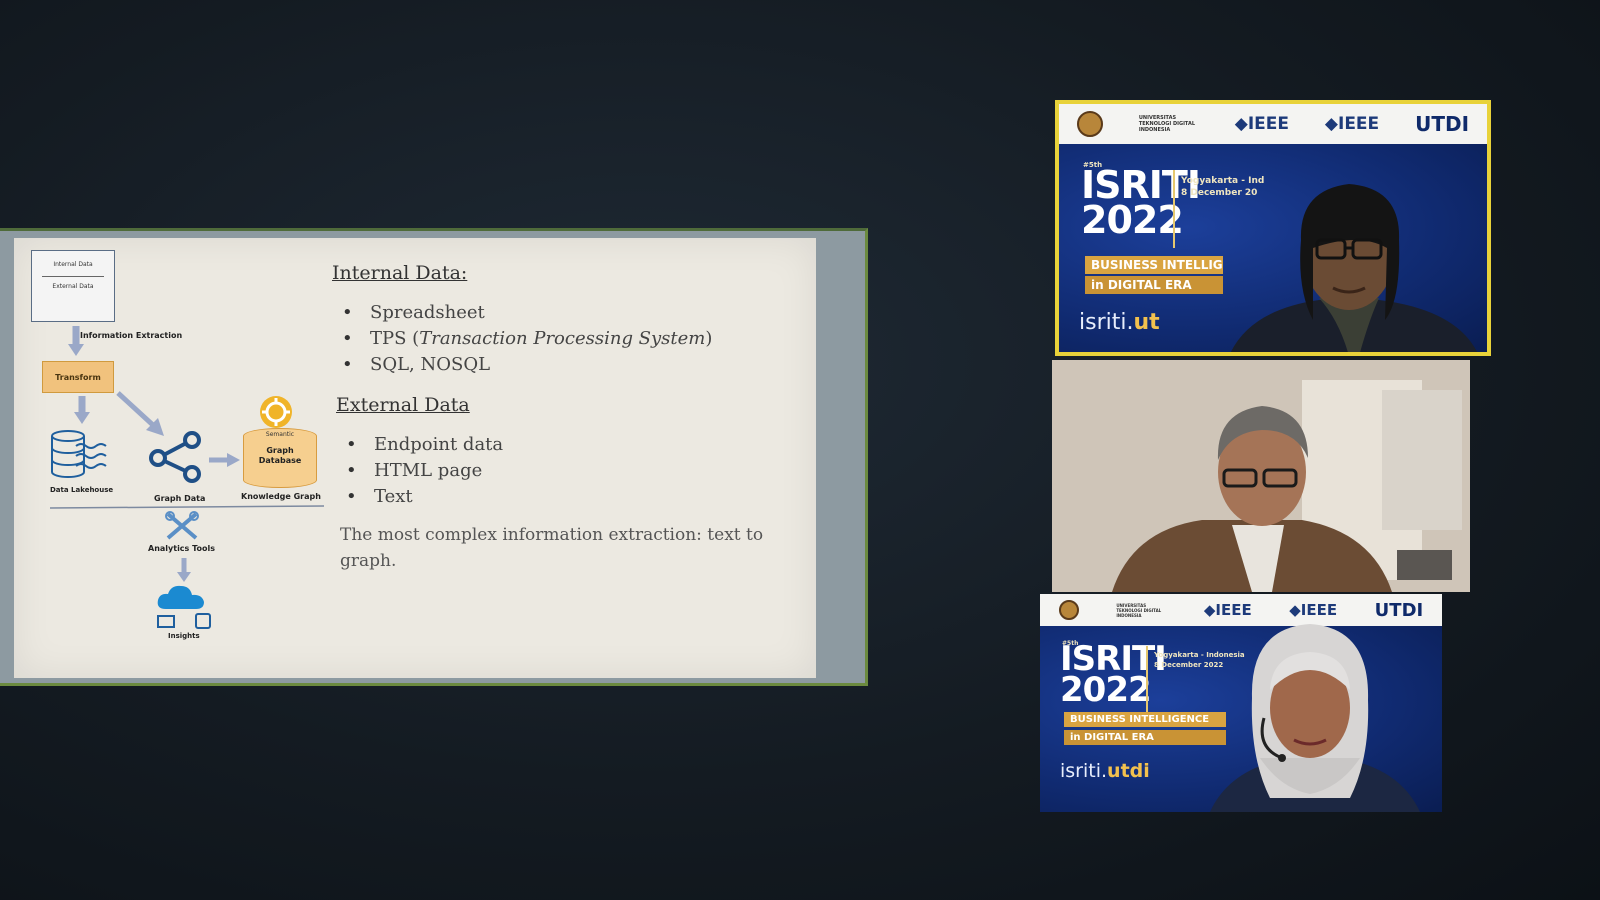  What do you see at coordinates (400, 273) in the screenshot?
I see `internal-data-heading: Internal Data:` at bounding box center [400, 273].